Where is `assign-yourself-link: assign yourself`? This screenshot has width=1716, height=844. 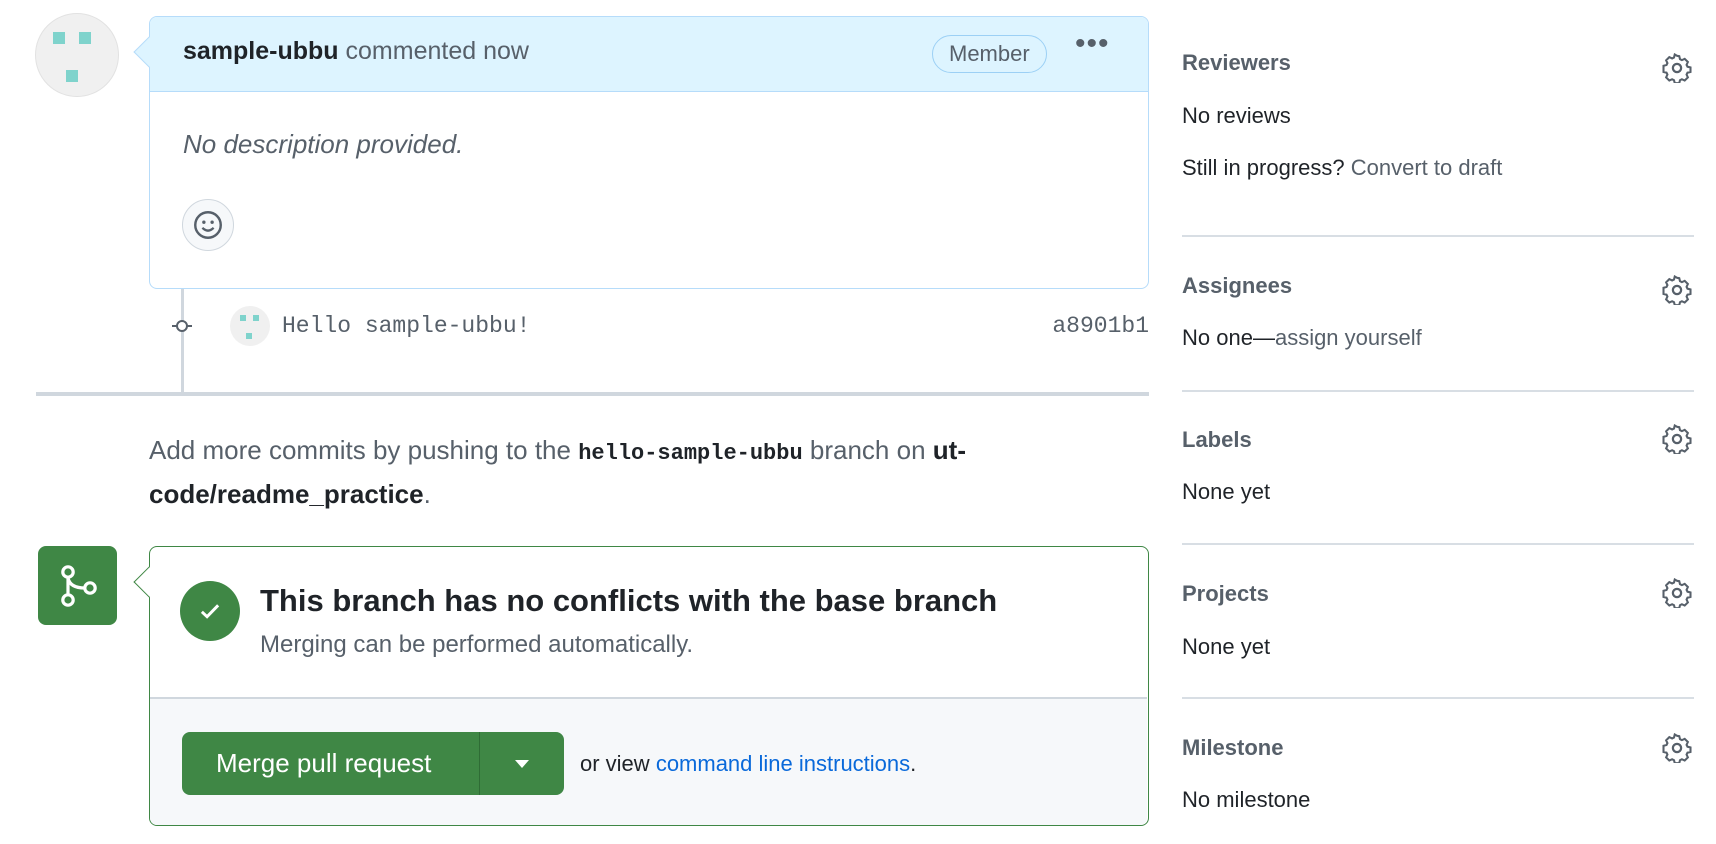
assign-yourself-link: assign yourself is located at coordinates (1348, 337).